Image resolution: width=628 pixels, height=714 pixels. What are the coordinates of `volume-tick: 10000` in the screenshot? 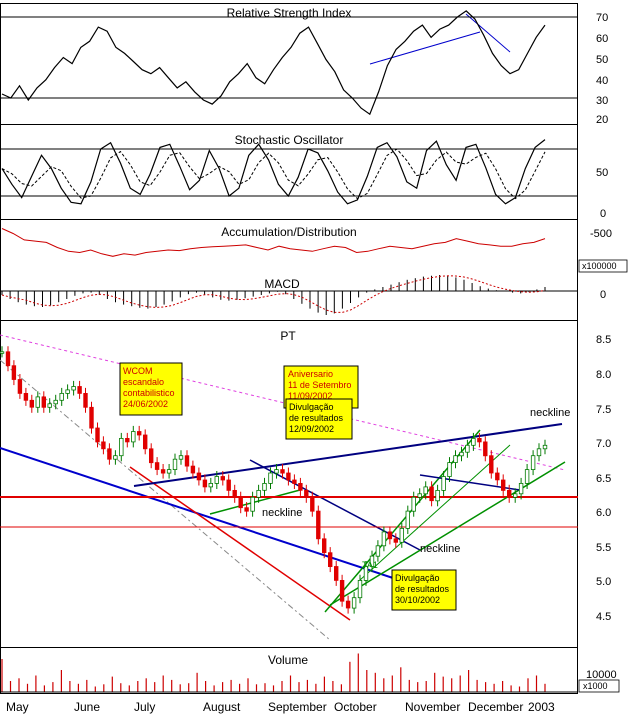 It's located at (601, 675).